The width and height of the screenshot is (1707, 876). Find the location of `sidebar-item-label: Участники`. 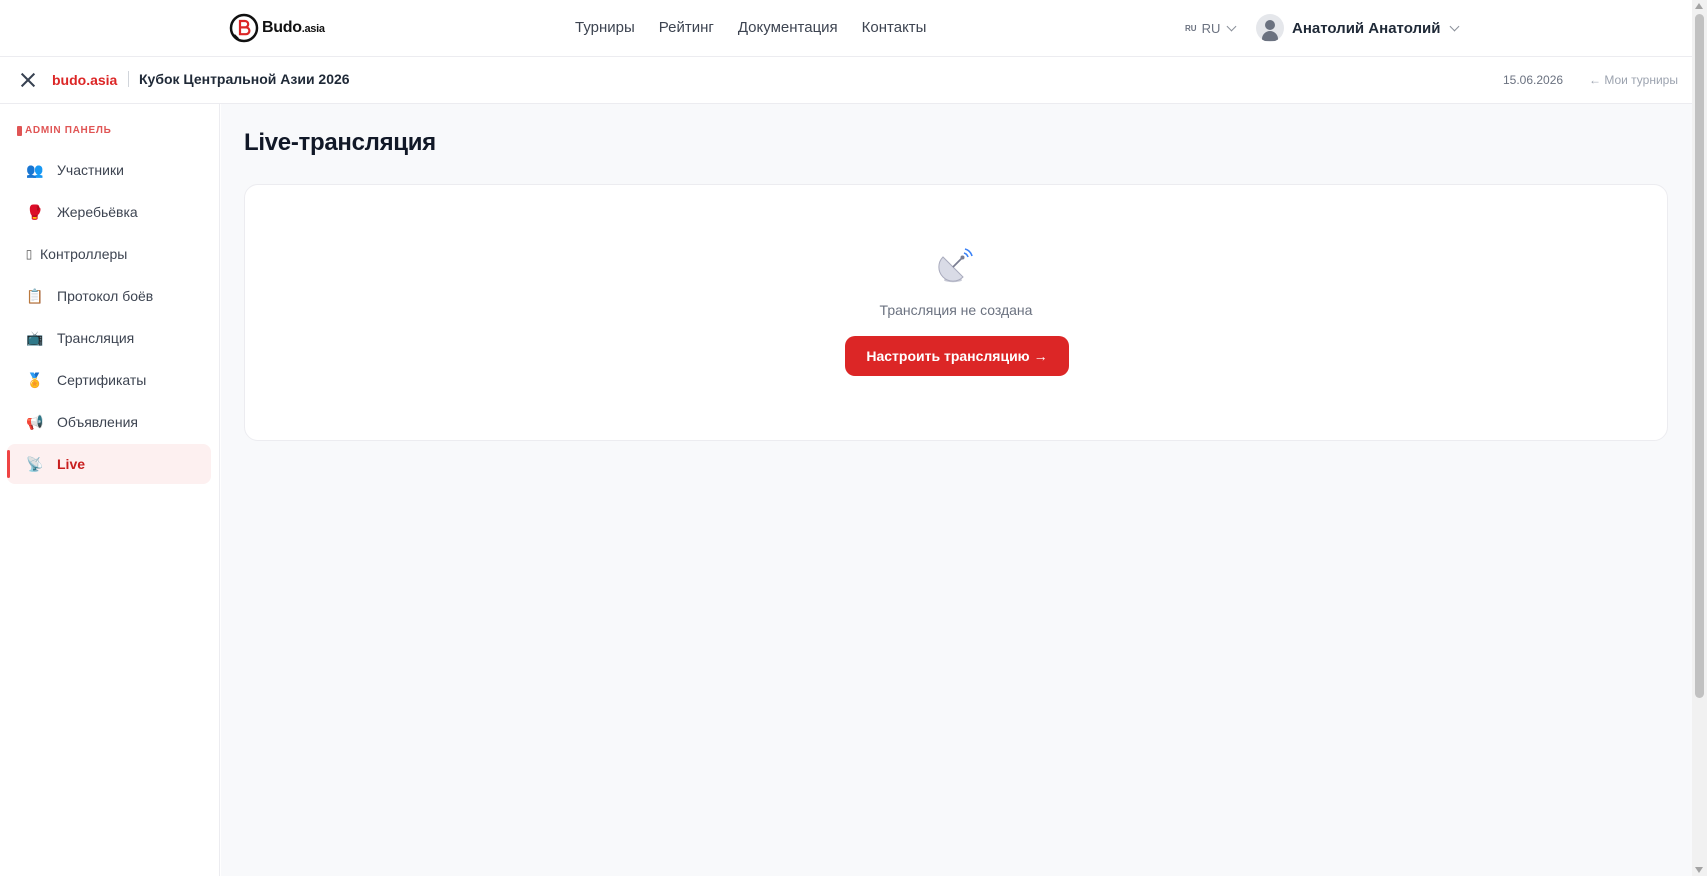

sidebar-item-label: Участники is located at coordinates (90, 170).